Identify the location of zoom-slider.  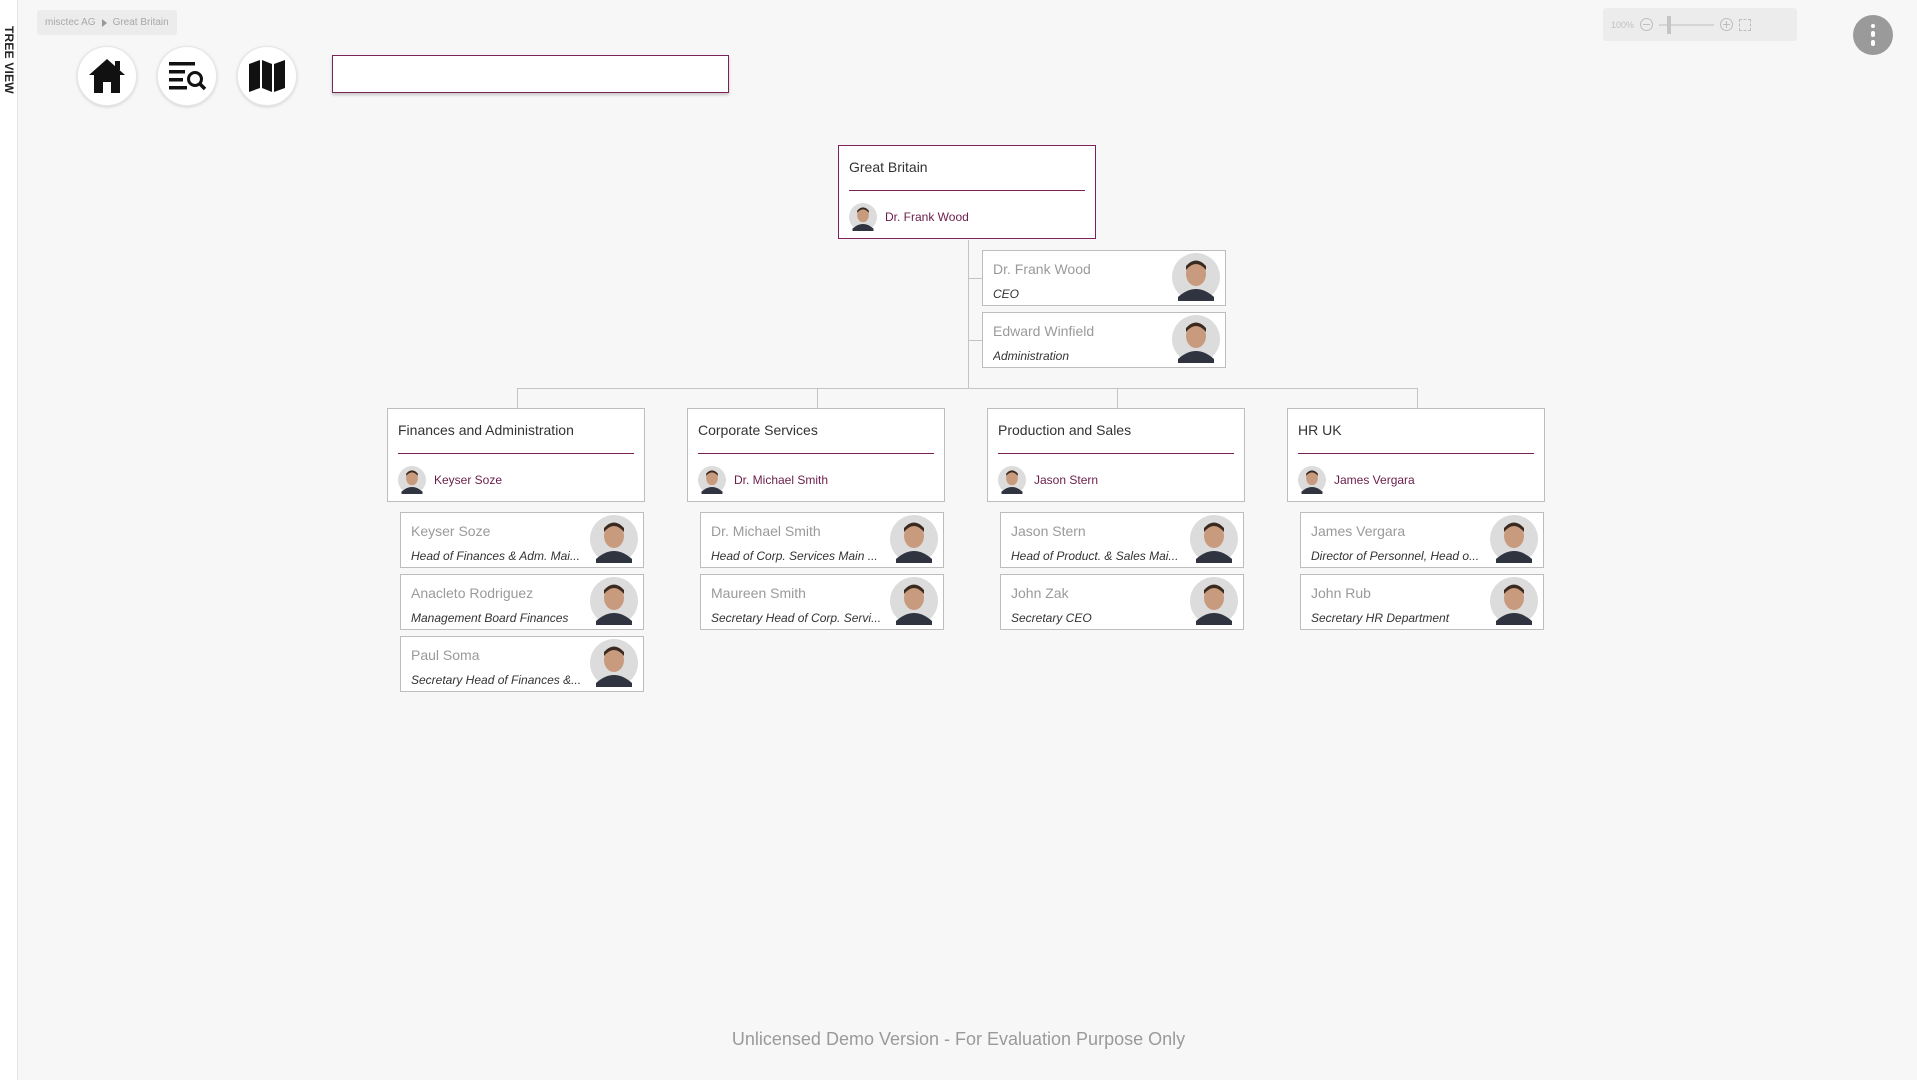
(1687, 24).